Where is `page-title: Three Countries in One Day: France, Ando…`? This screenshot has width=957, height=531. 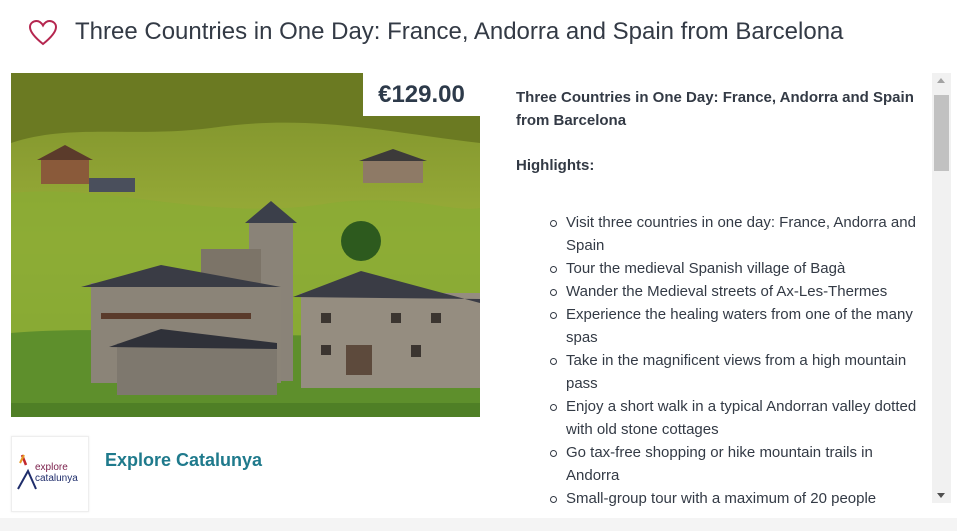 page-title: Three Countries in One Day: France, Ando… is located at coordinates (459, 31).